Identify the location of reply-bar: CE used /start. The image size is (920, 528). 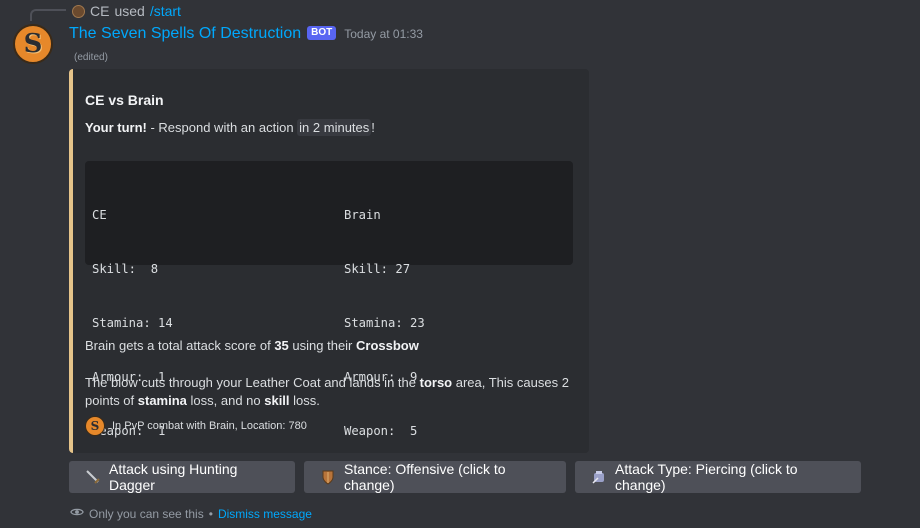
(126, 11).